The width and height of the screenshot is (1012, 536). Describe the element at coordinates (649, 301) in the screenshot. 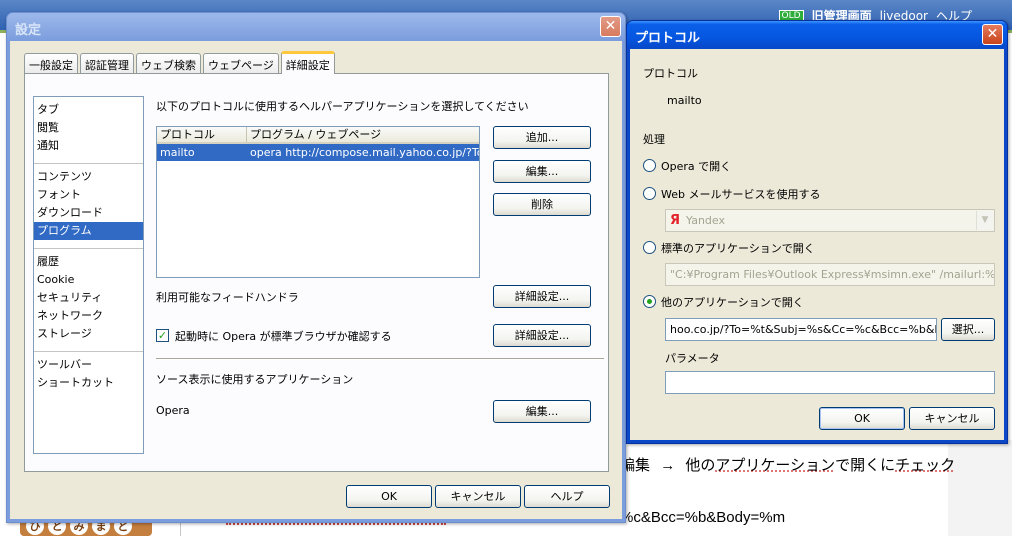

I see `other-app-radio` at that location.